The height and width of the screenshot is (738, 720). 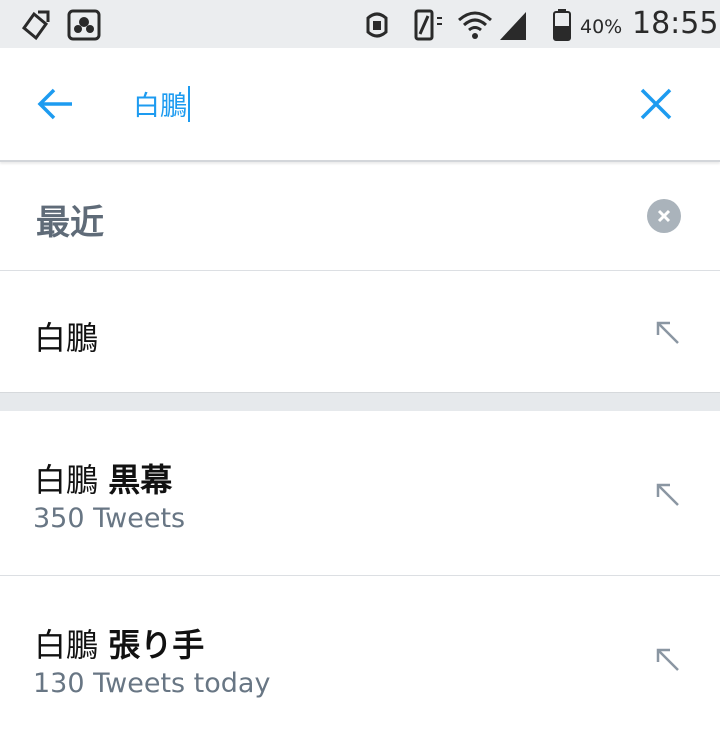 I want to click on search-input: 白鵬, so click(x=161, y=103).